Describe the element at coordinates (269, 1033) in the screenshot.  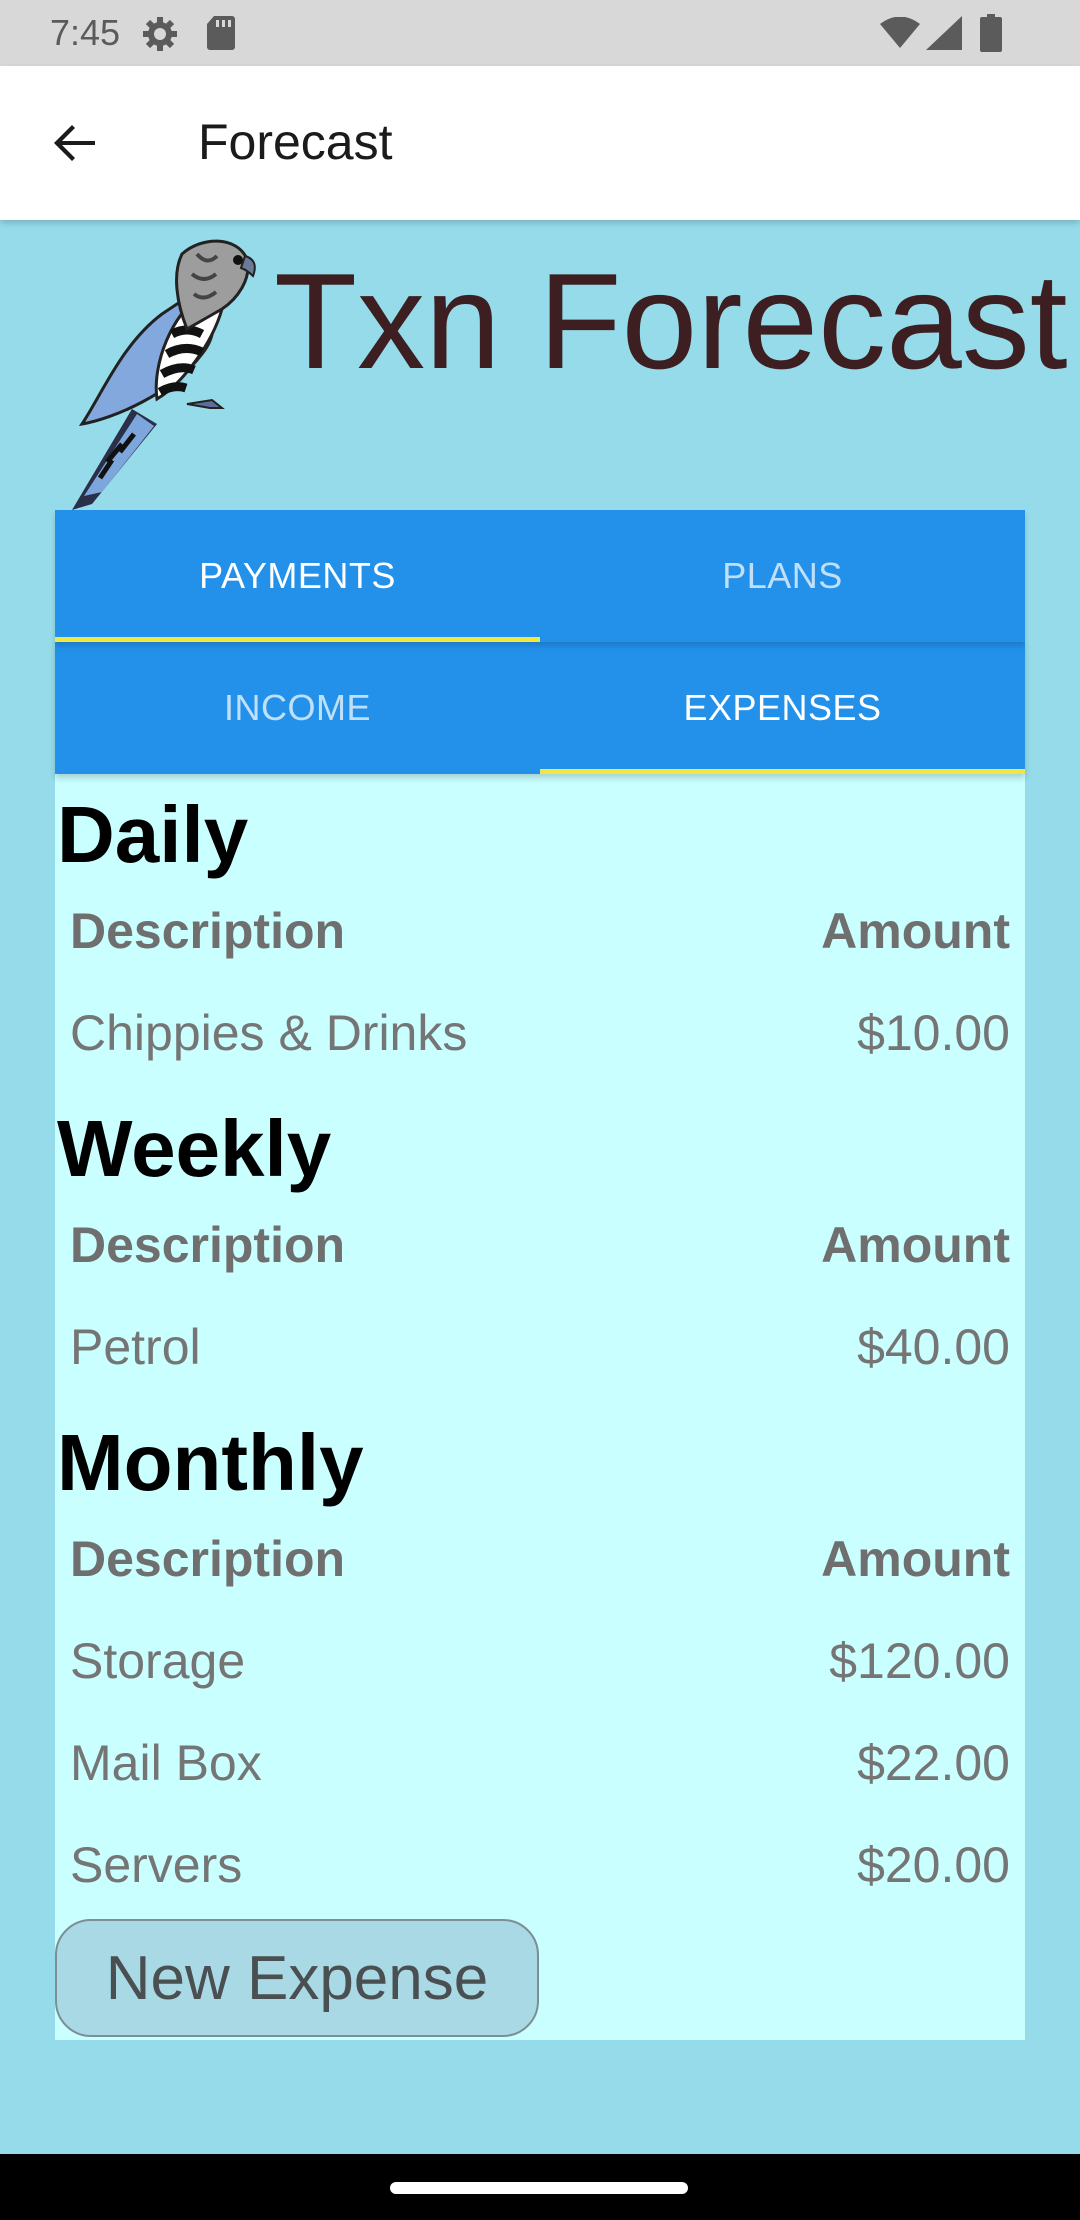
I see `row-description: Chippies & Drinks` at that location.